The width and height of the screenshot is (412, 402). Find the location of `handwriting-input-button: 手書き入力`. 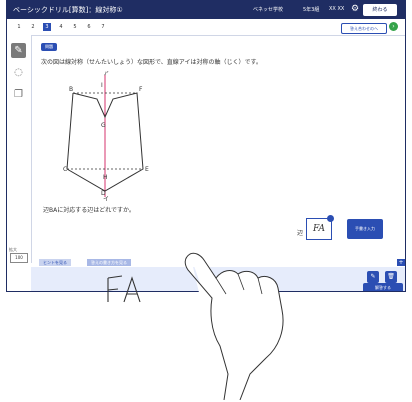

handwriting-input-button: 手書き入力 is located at coordinates (365, 229).